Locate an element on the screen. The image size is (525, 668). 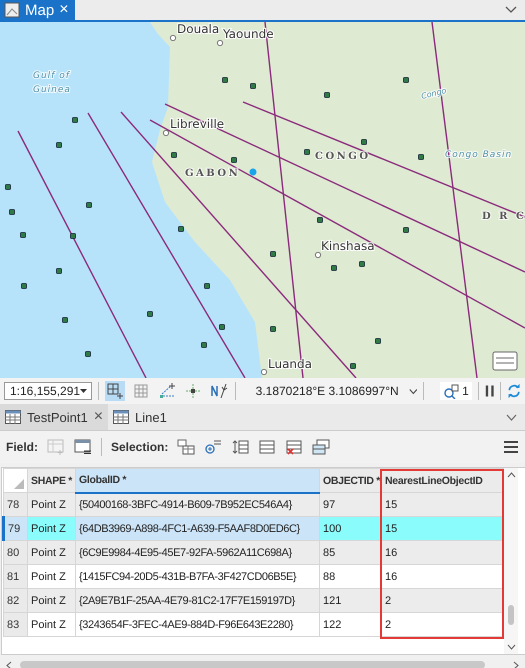
country-label: CONGO is located at coordinates (343, 156).